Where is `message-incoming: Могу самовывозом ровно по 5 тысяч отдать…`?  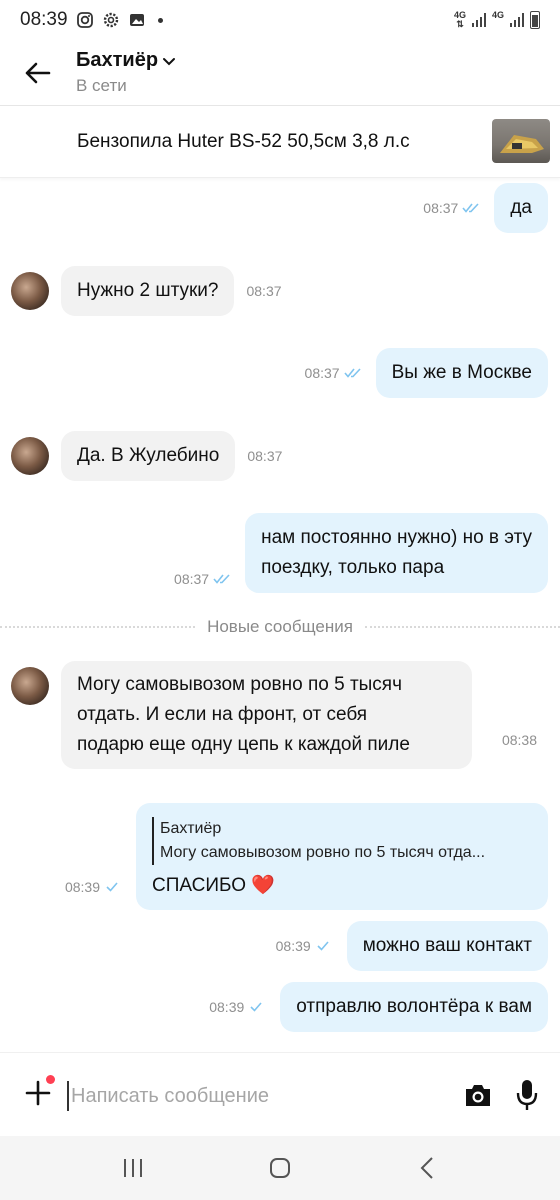 message-incoming: Могу самовывозом ровно по 5 тысяч отдать… is located at coordinates (299, 715).